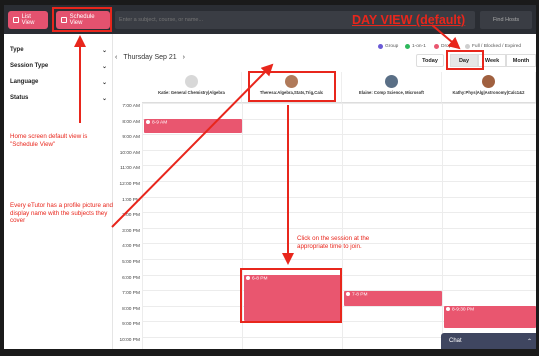 Image resolution: width=539 pixels, height=356 pixels. What do you see at coordinates (192, 145) in the screenshot?
I see `arrow-to-tutor-header` at bounding box center [192, 145].